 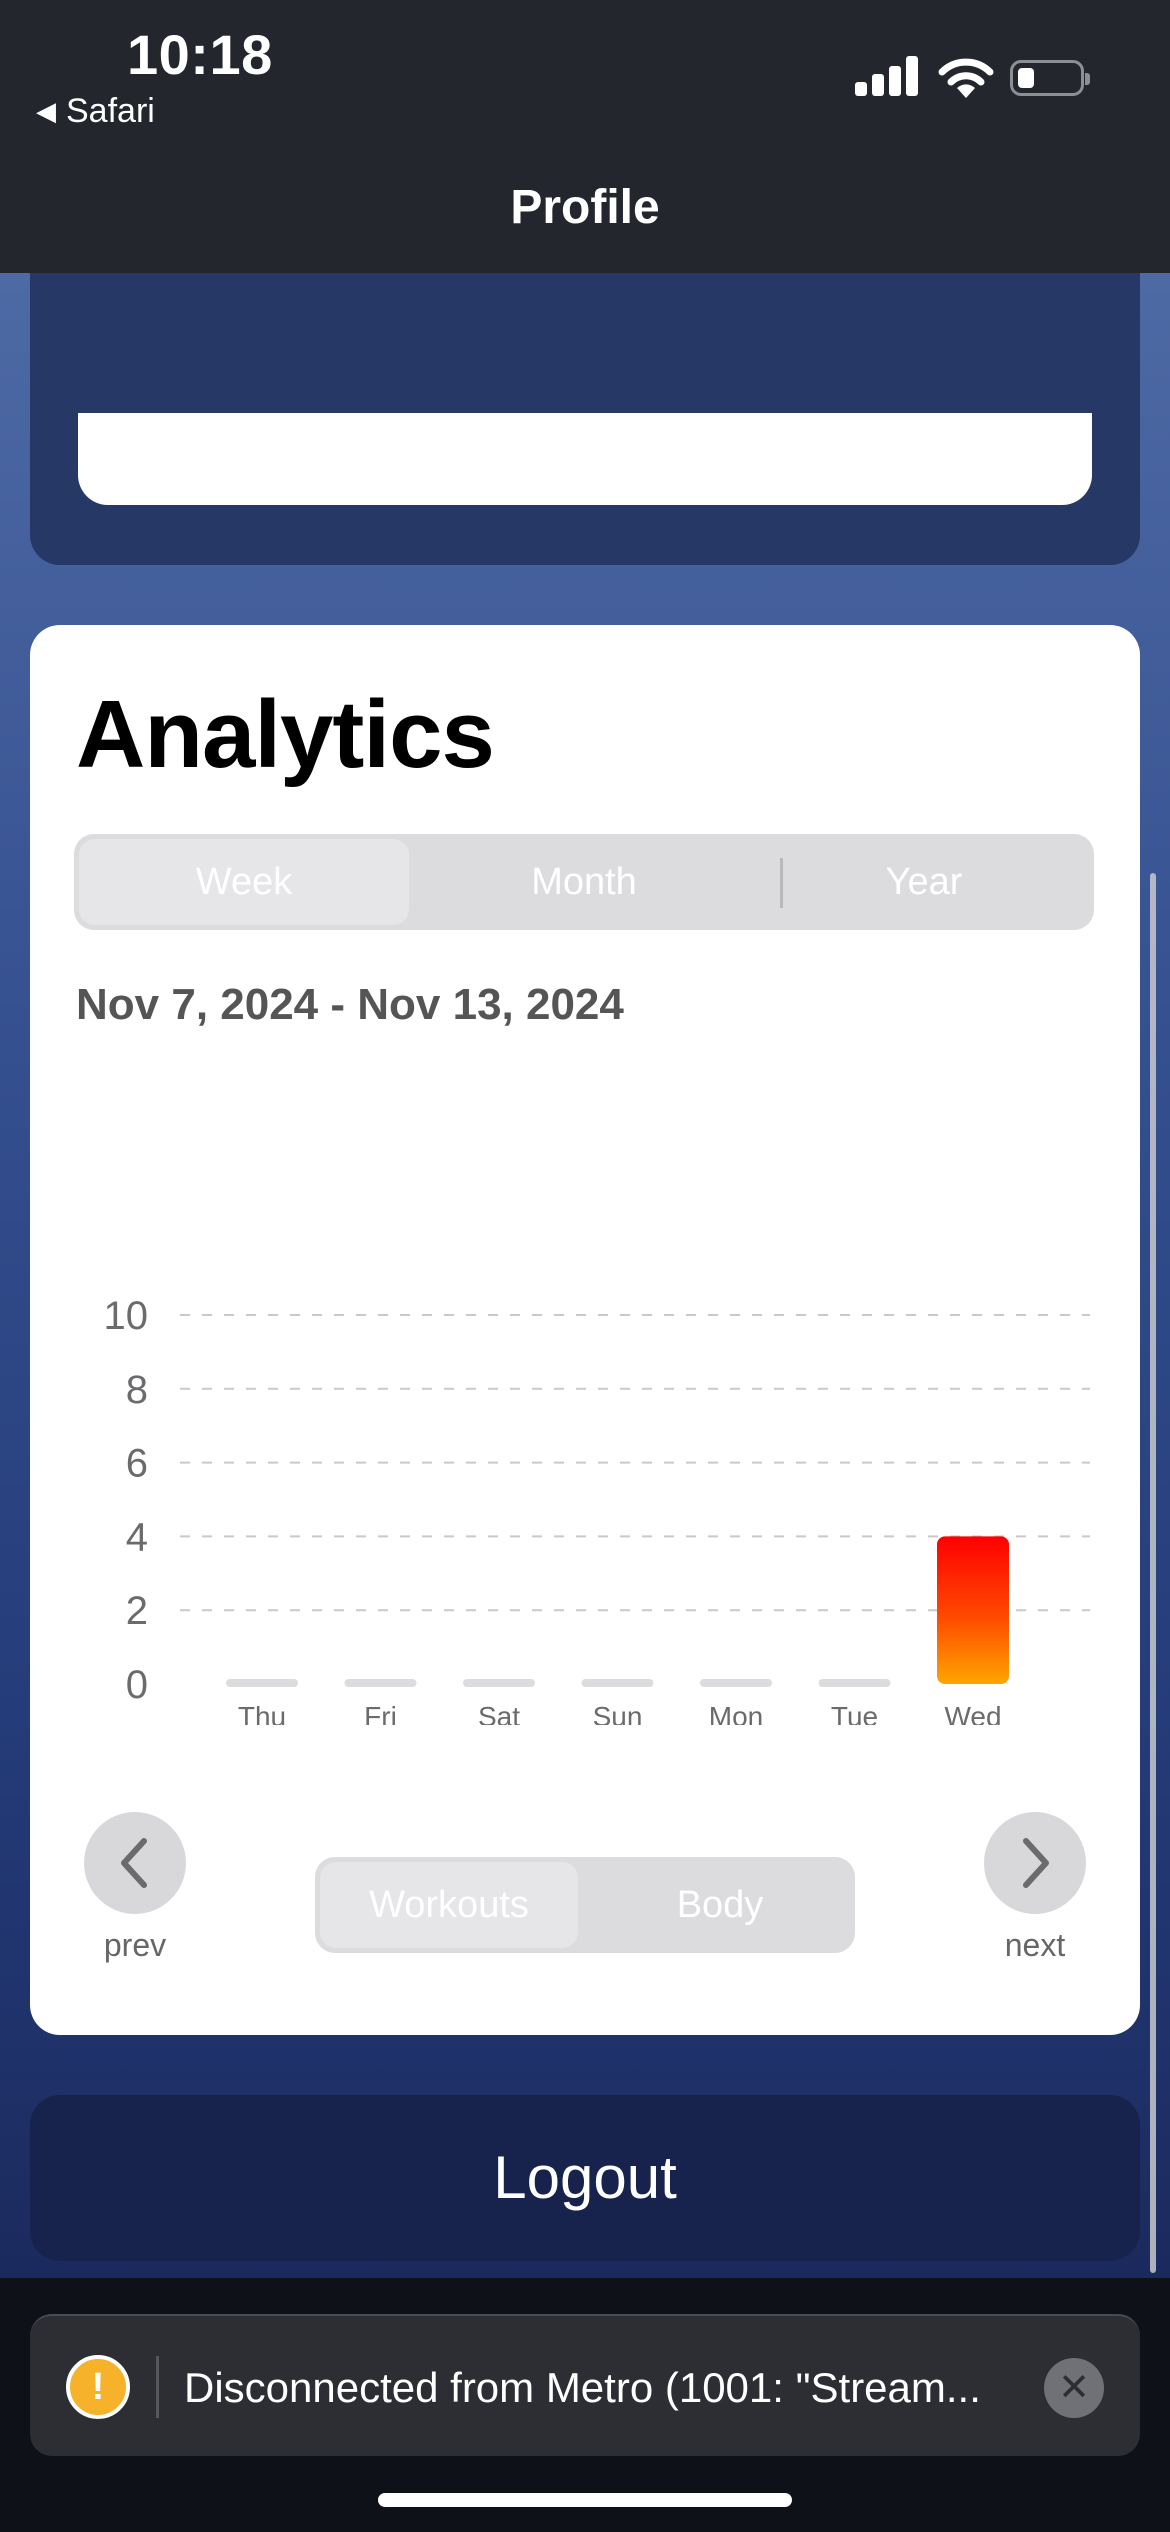 I want to click on bar-sun, so click(x=617, y=1683).